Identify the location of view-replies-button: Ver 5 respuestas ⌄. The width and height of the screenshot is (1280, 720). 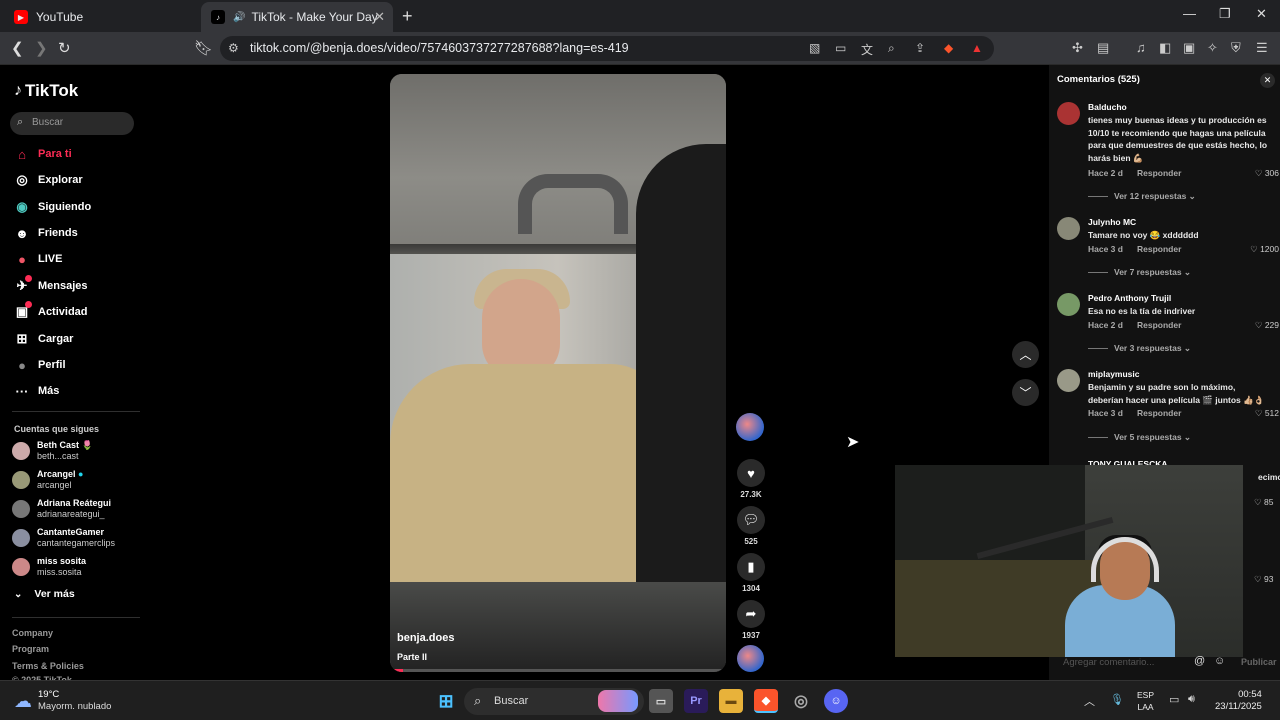
(1139, 437).